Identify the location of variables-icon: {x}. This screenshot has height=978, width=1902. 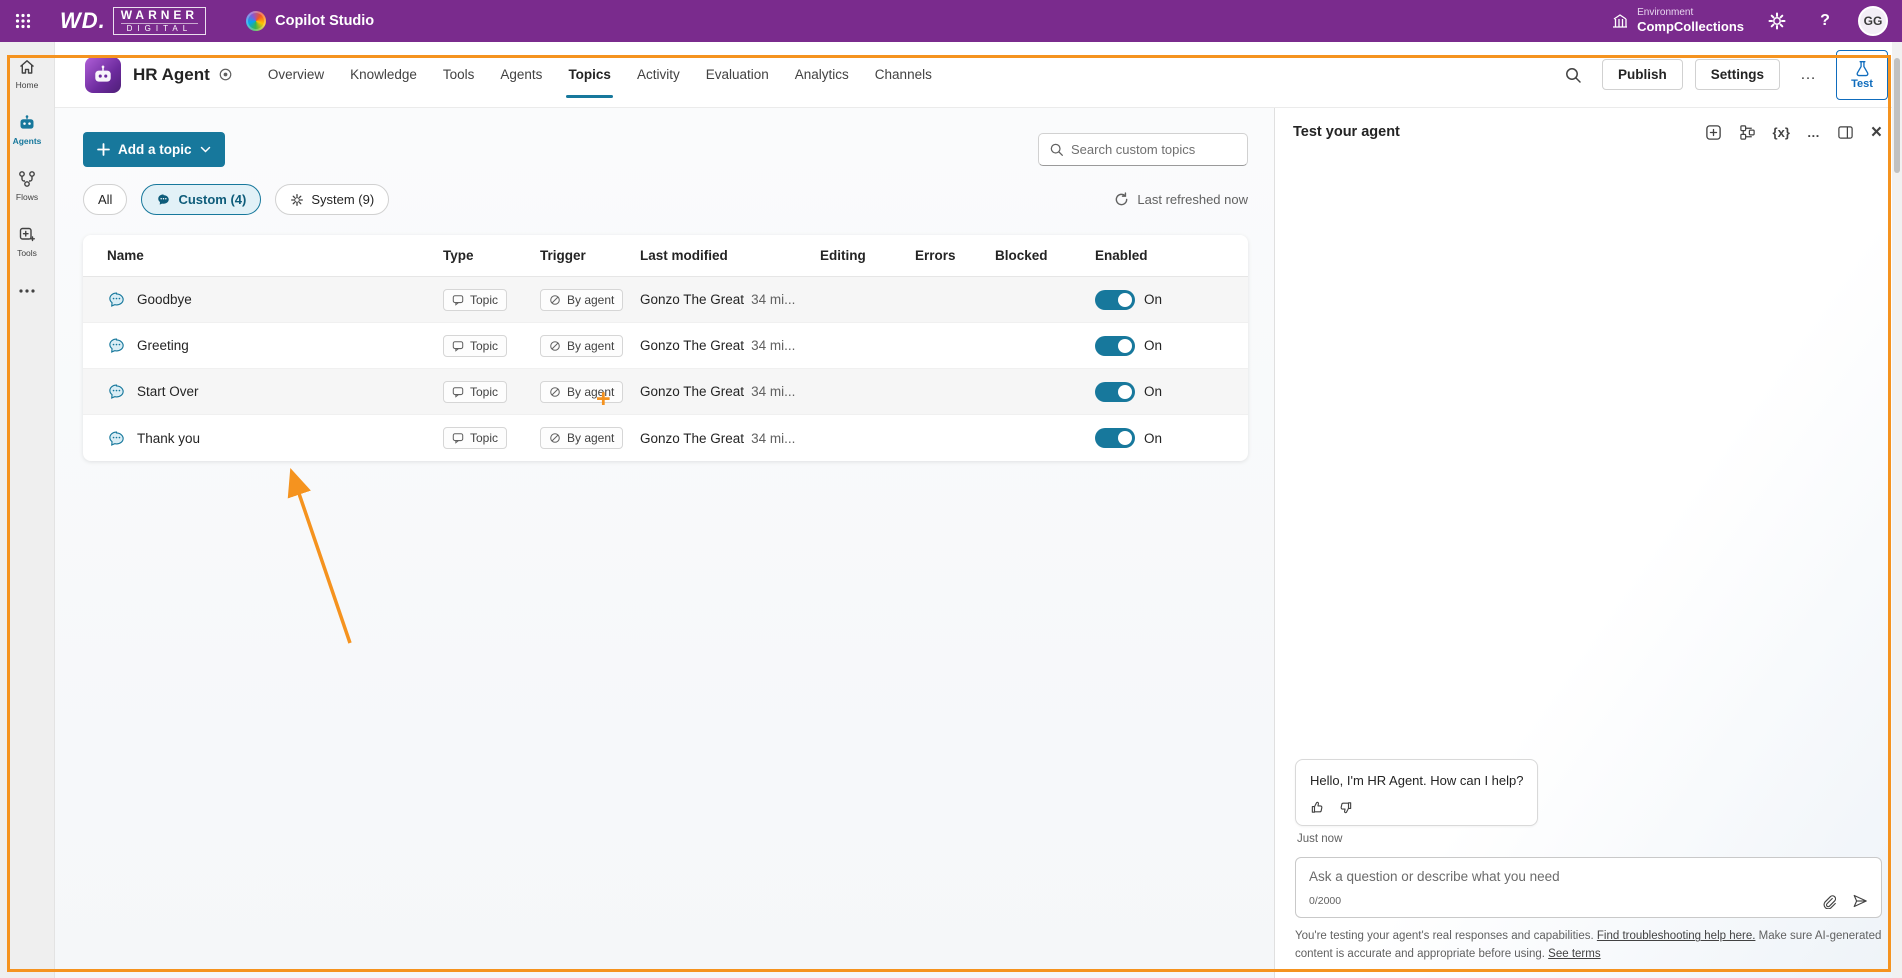
(1781, 132).